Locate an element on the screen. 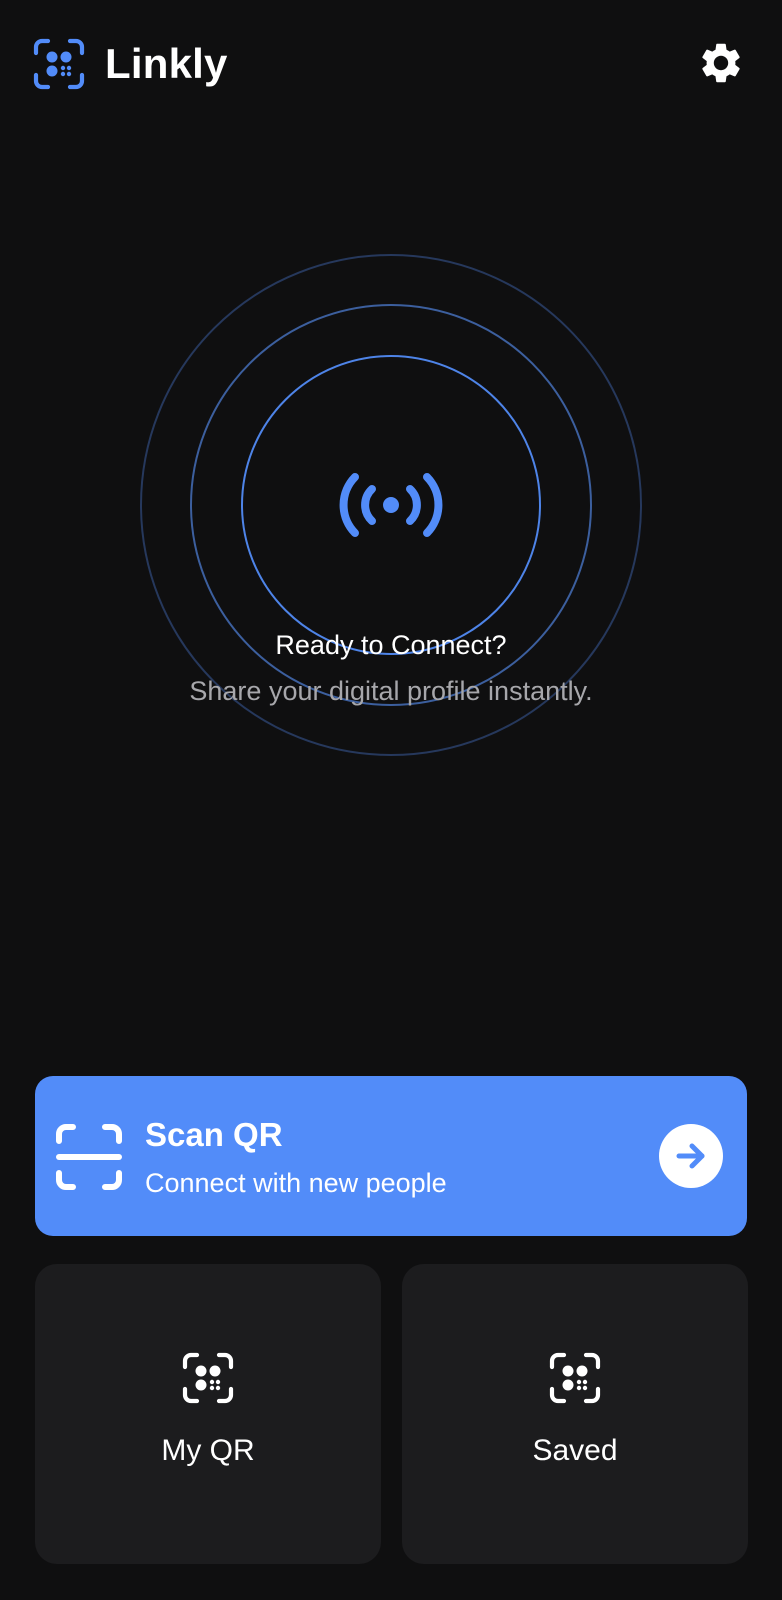  saved-tile: Saved is located at coordinates (575, 1414).